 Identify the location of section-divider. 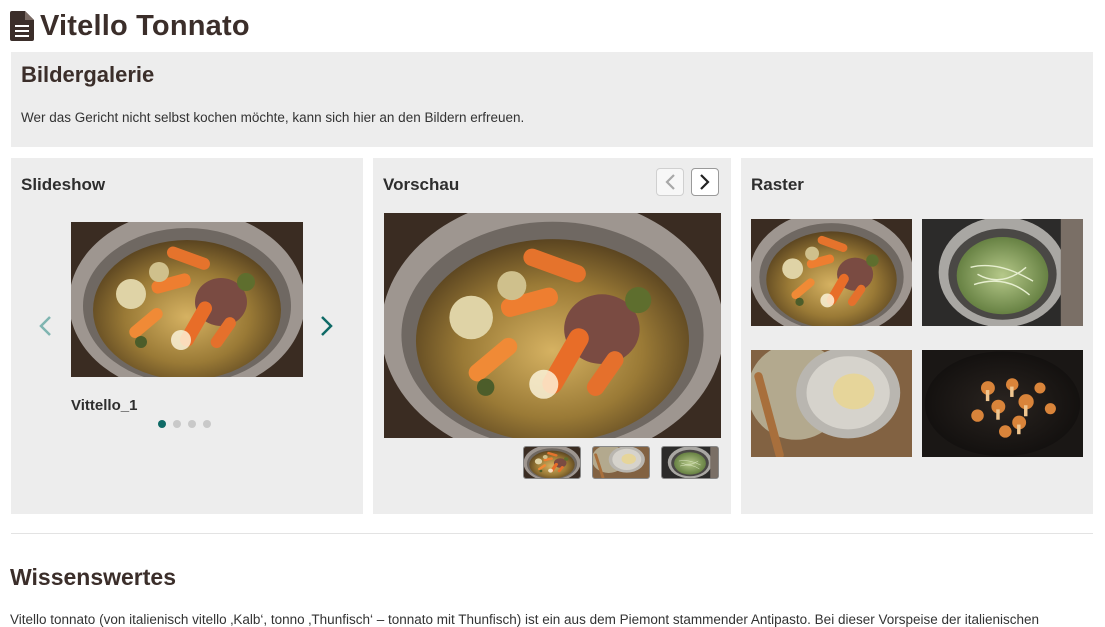
(552, 533).